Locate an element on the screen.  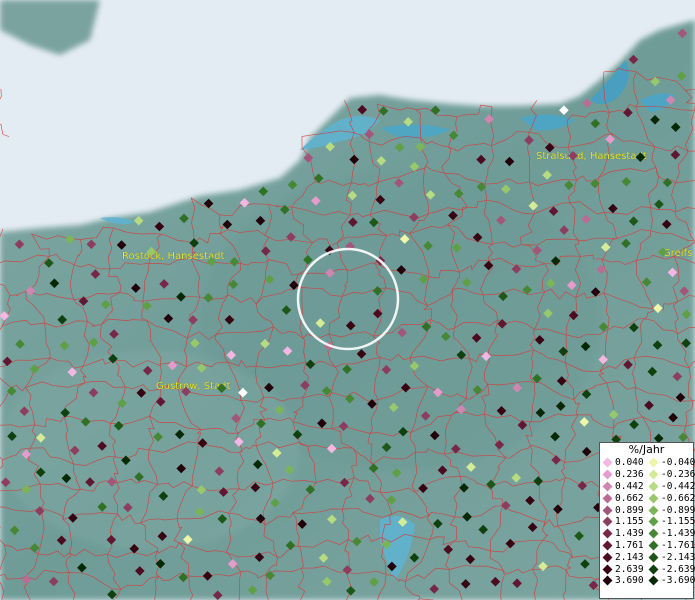
city-label-stralsund: Stralsund, Hansestadt is located at coordinates (591, 156).